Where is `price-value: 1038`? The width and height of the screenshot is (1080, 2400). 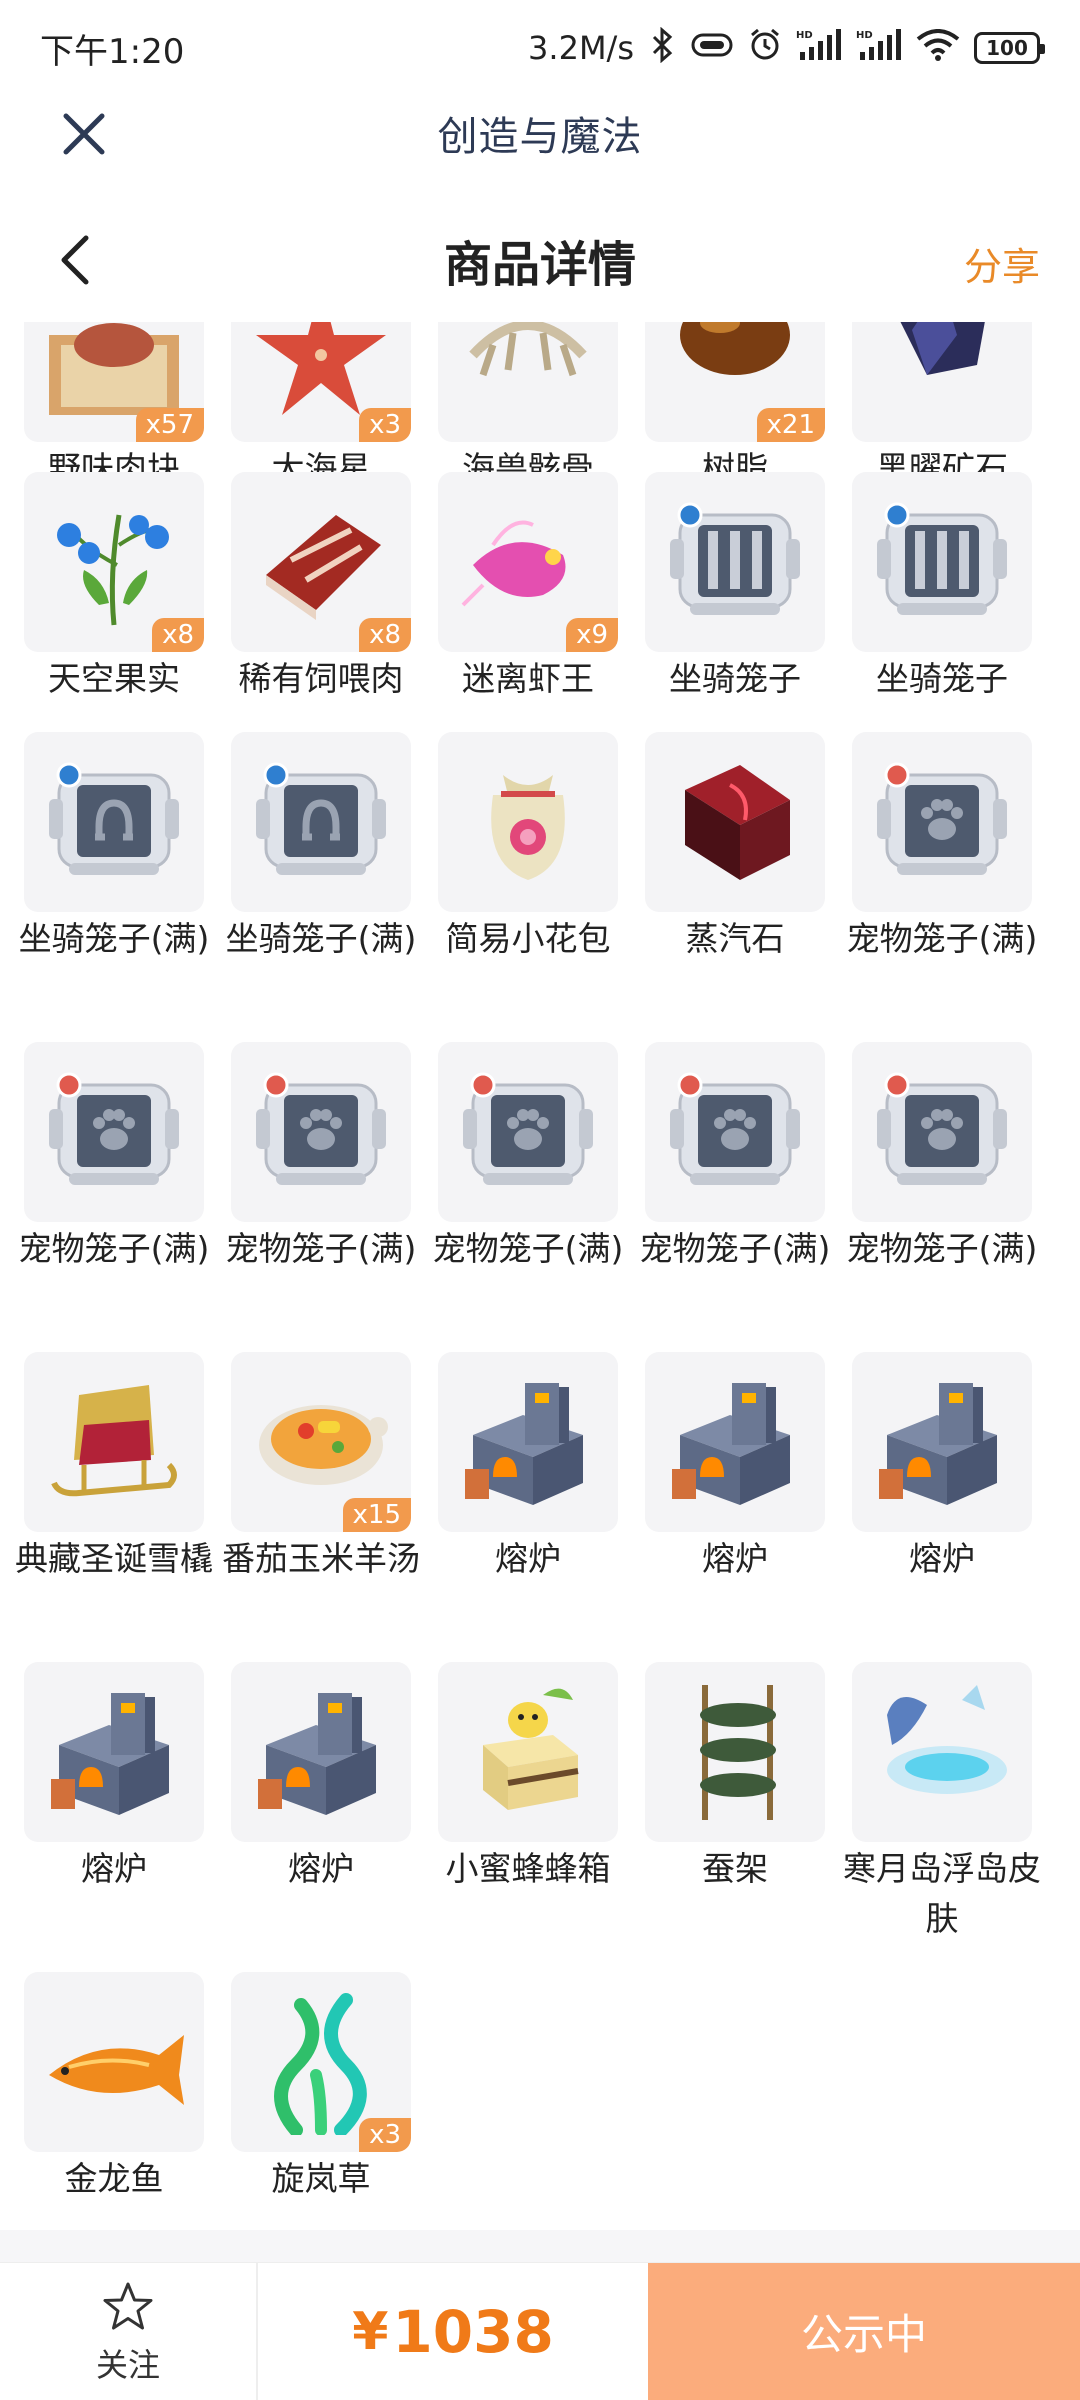 price-value: 1038 is located at coordinates (473, 2331).